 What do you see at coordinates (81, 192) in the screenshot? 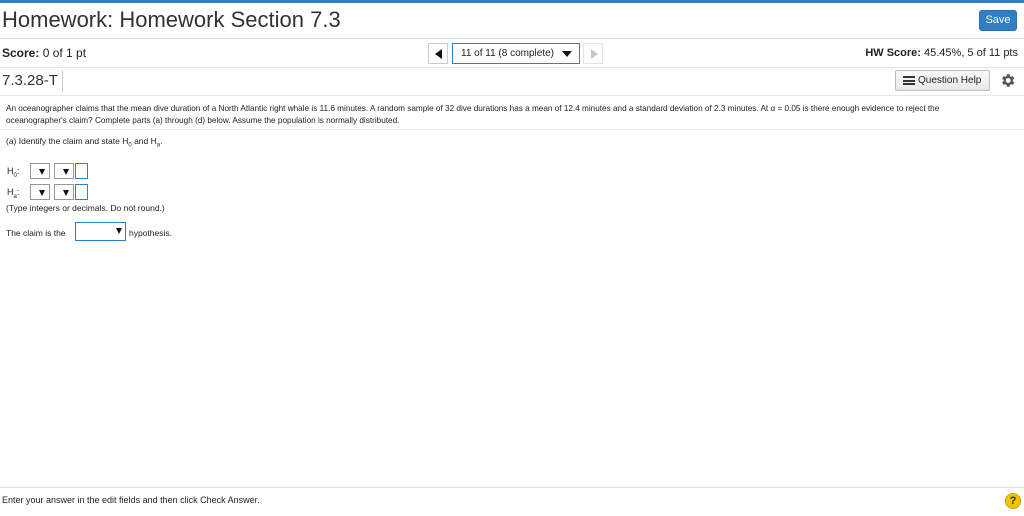
I see `ha-value-input` at bounding box center [81, 192].